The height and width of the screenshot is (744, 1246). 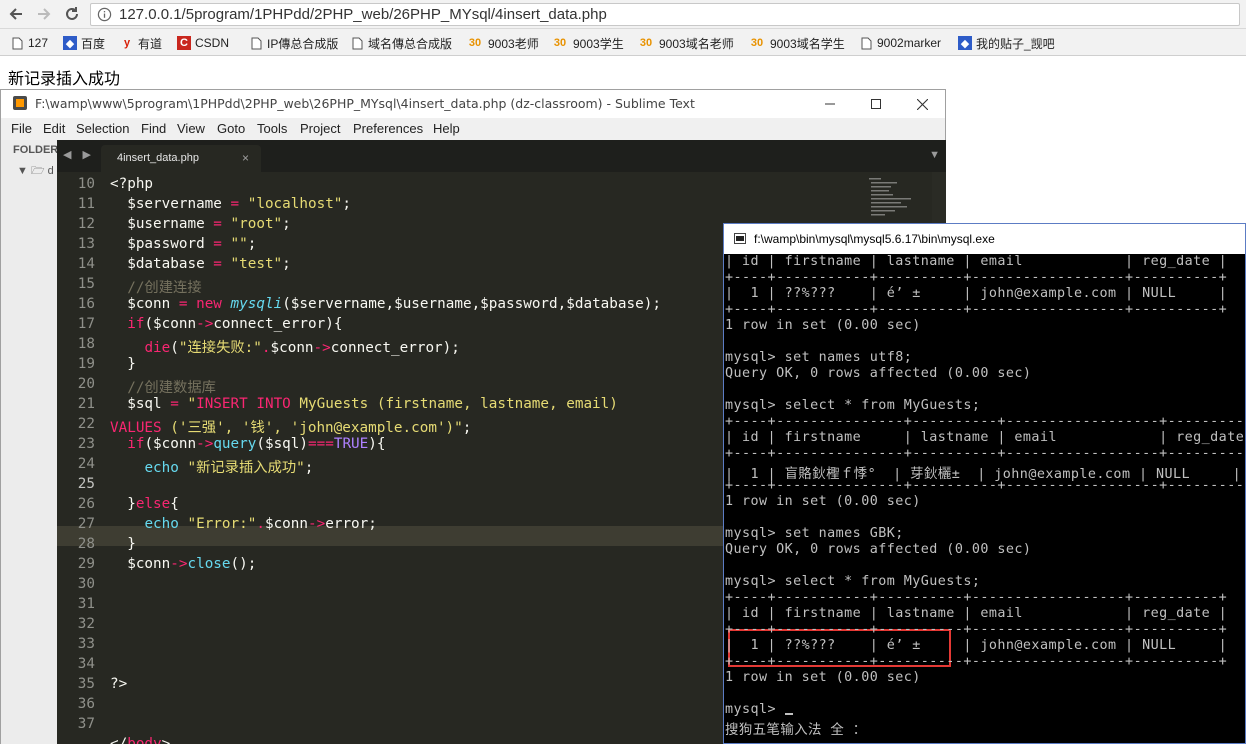 I want to click on page-message: 新记录插入成功, so click(x=64, y=78).